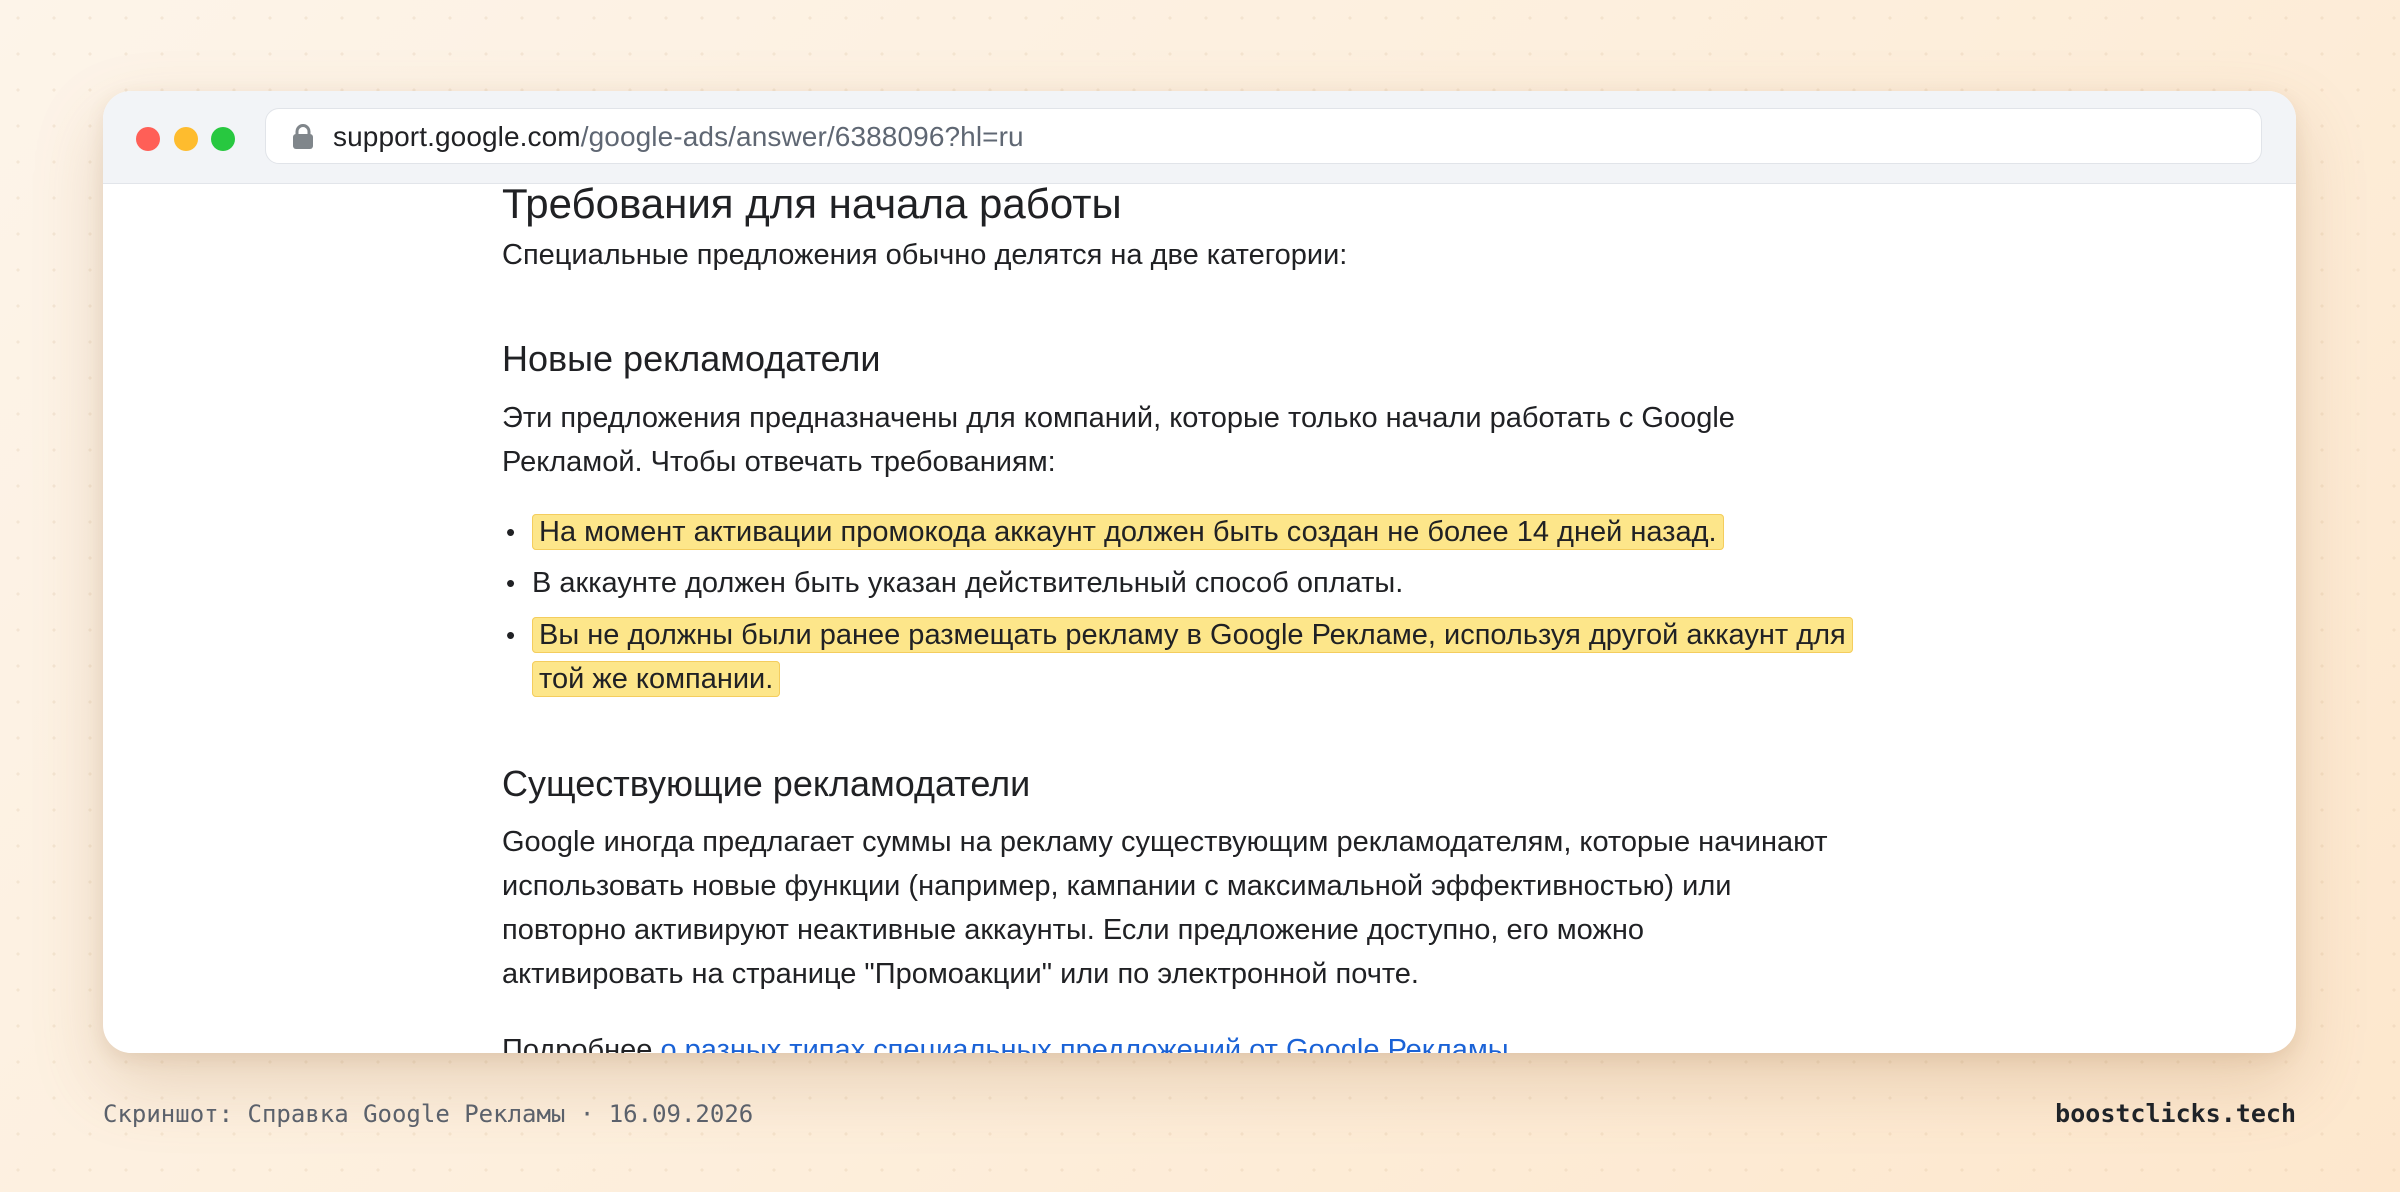 The height and width of the screenshot is (1192, 2400). I want to click on new-advertisers-heading: Новые рекламодатели, so click(691, 358).